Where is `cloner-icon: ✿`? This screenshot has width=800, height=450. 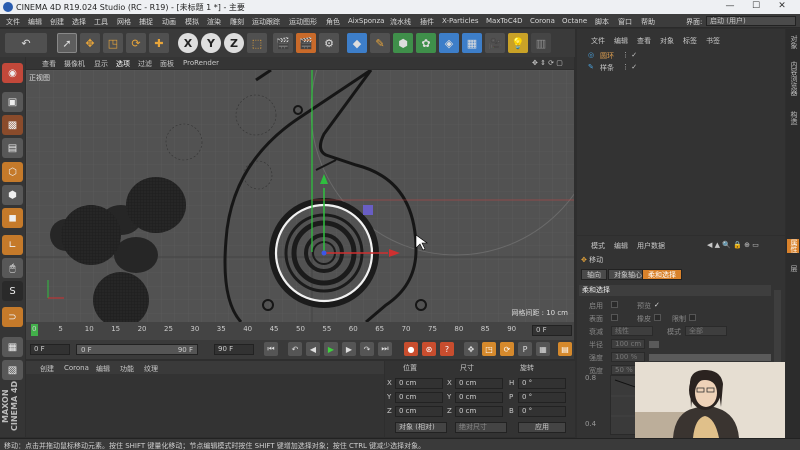
cloner-icon: ✿ is located at coordinates (426, 43).